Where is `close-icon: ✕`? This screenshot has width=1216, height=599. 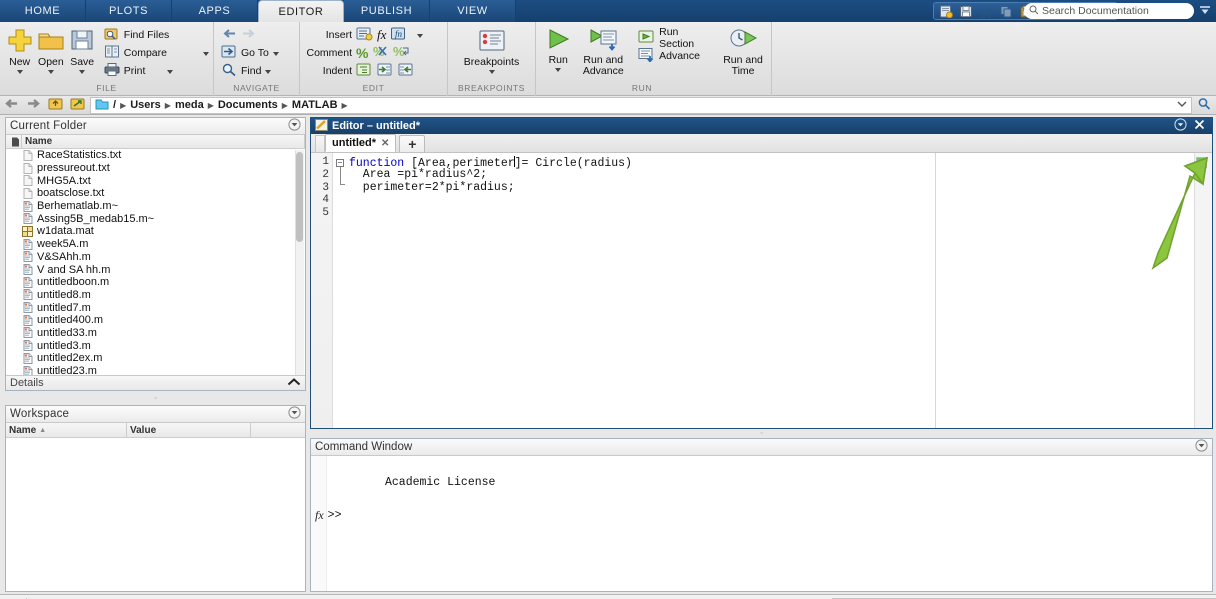
close-icon: ✕ is located at coordinates (385, 143).